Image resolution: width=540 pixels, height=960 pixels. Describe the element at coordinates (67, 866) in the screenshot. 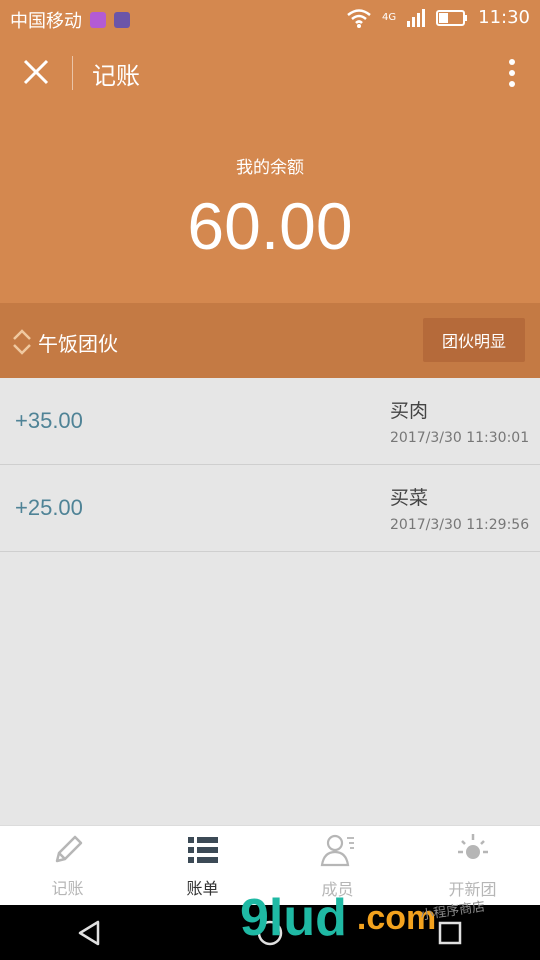

I see `tab-record: 记账` at that location.